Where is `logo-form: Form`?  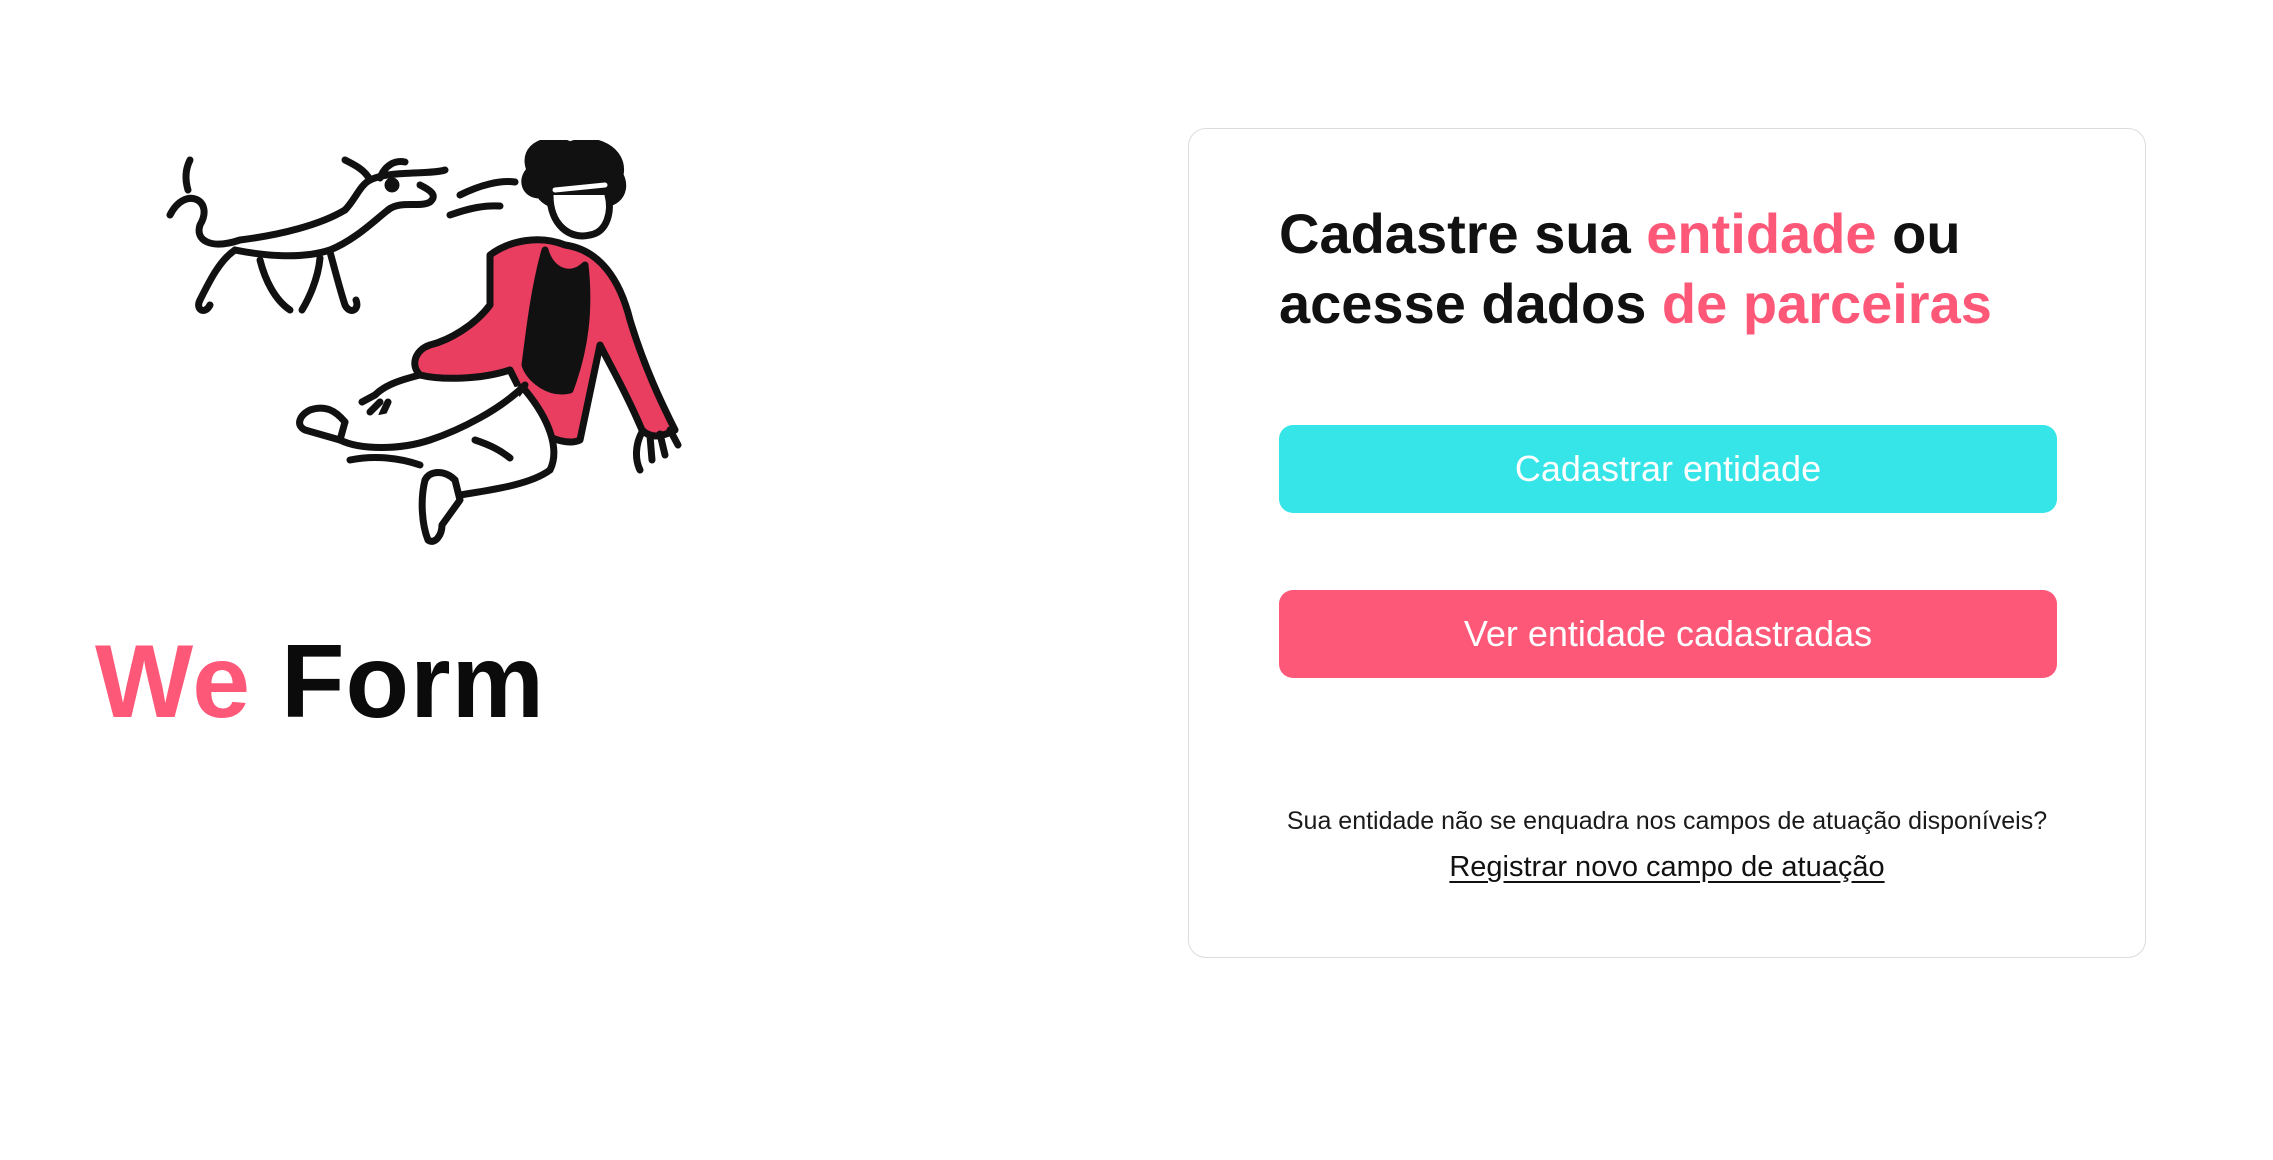 logo-form: Form is located at coordinates (413, 682).